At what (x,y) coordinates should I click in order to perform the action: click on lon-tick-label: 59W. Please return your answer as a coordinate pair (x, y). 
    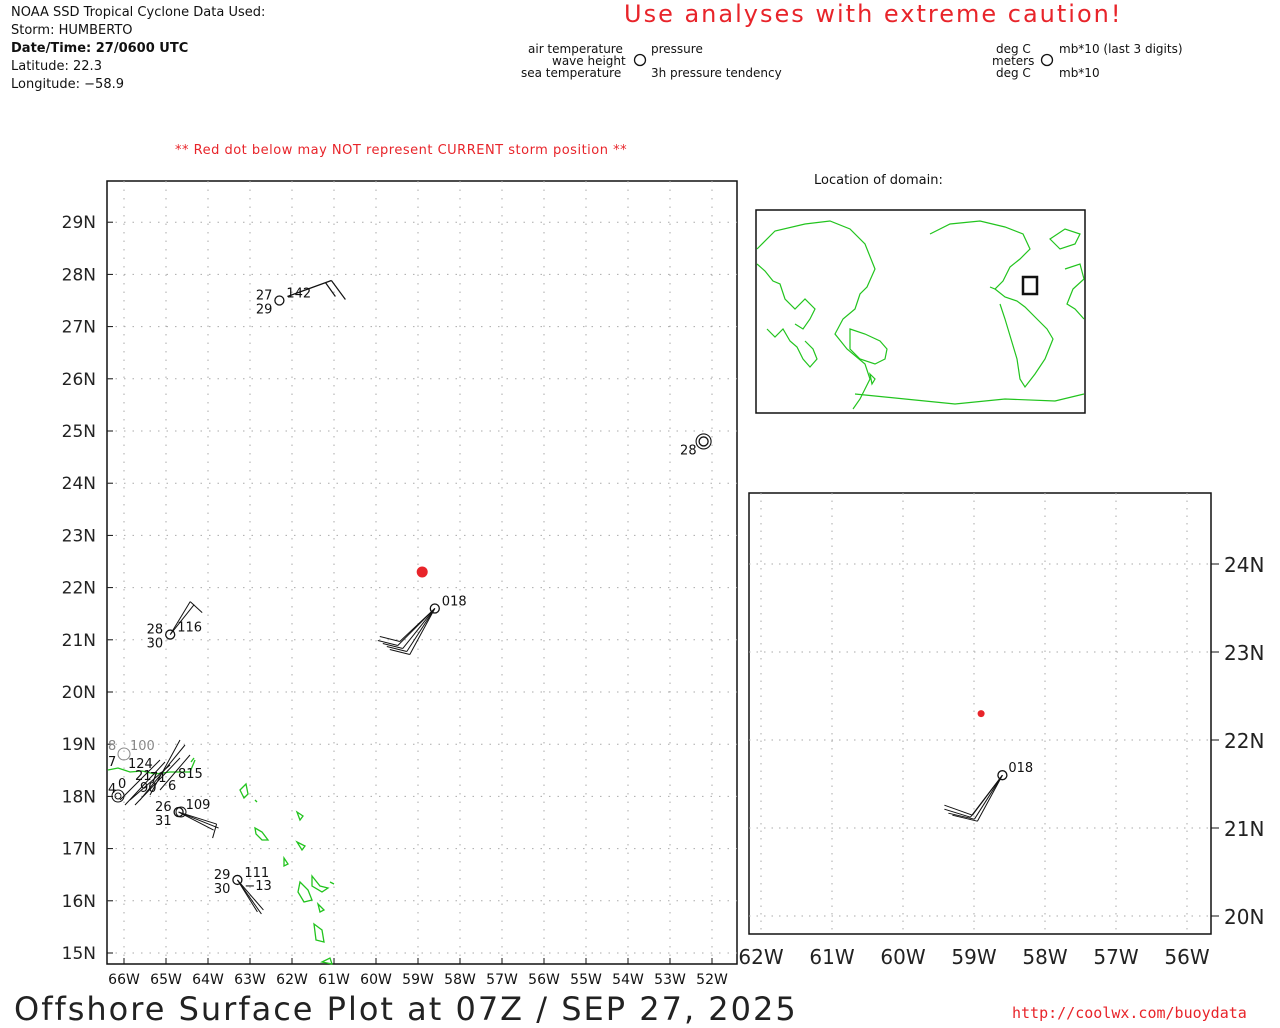
    Looking at the image, I should click on (973, 957).